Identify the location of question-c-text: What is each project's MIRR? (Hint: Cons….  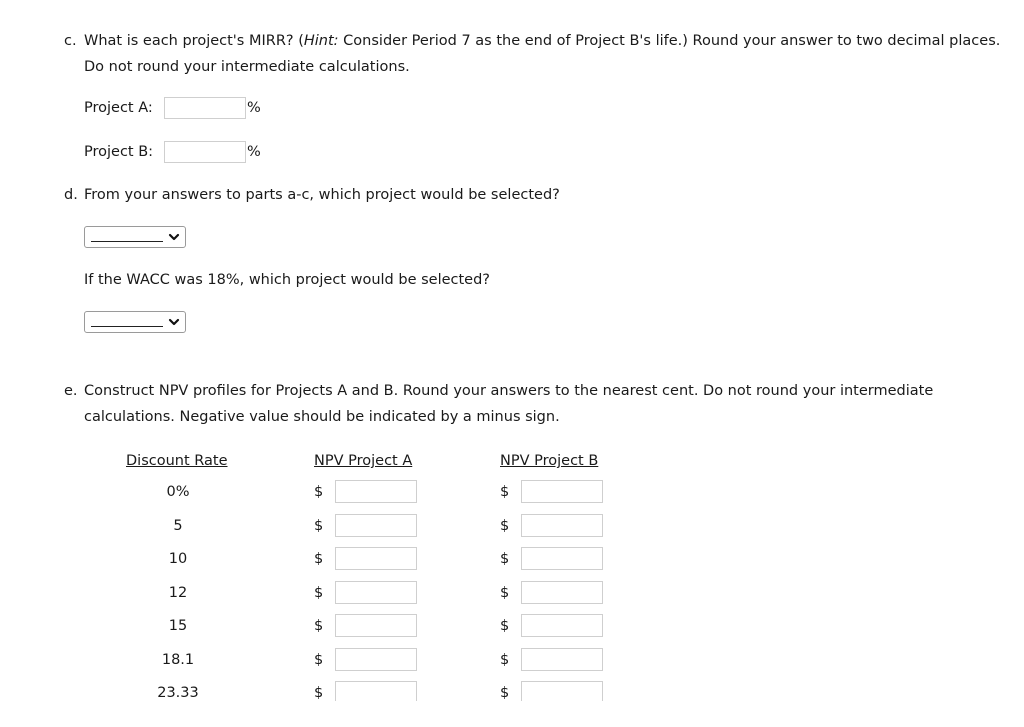
(544, 54).